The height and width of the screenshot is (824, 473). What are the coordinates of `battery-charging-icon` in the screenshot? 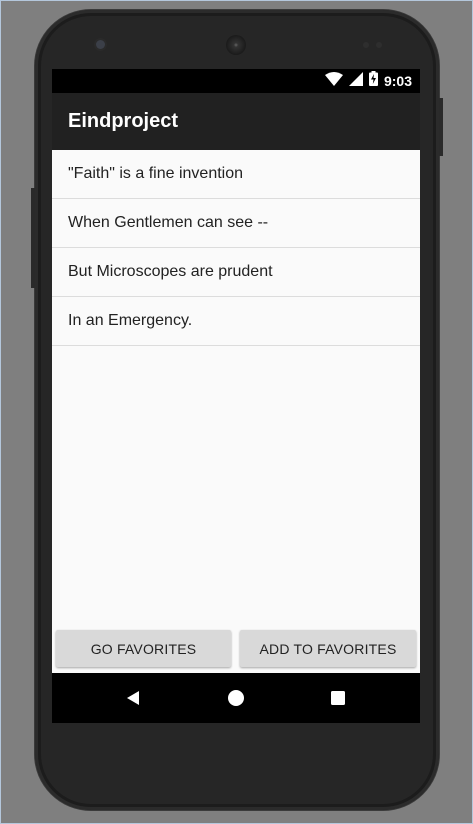 It's located at (373, 81).